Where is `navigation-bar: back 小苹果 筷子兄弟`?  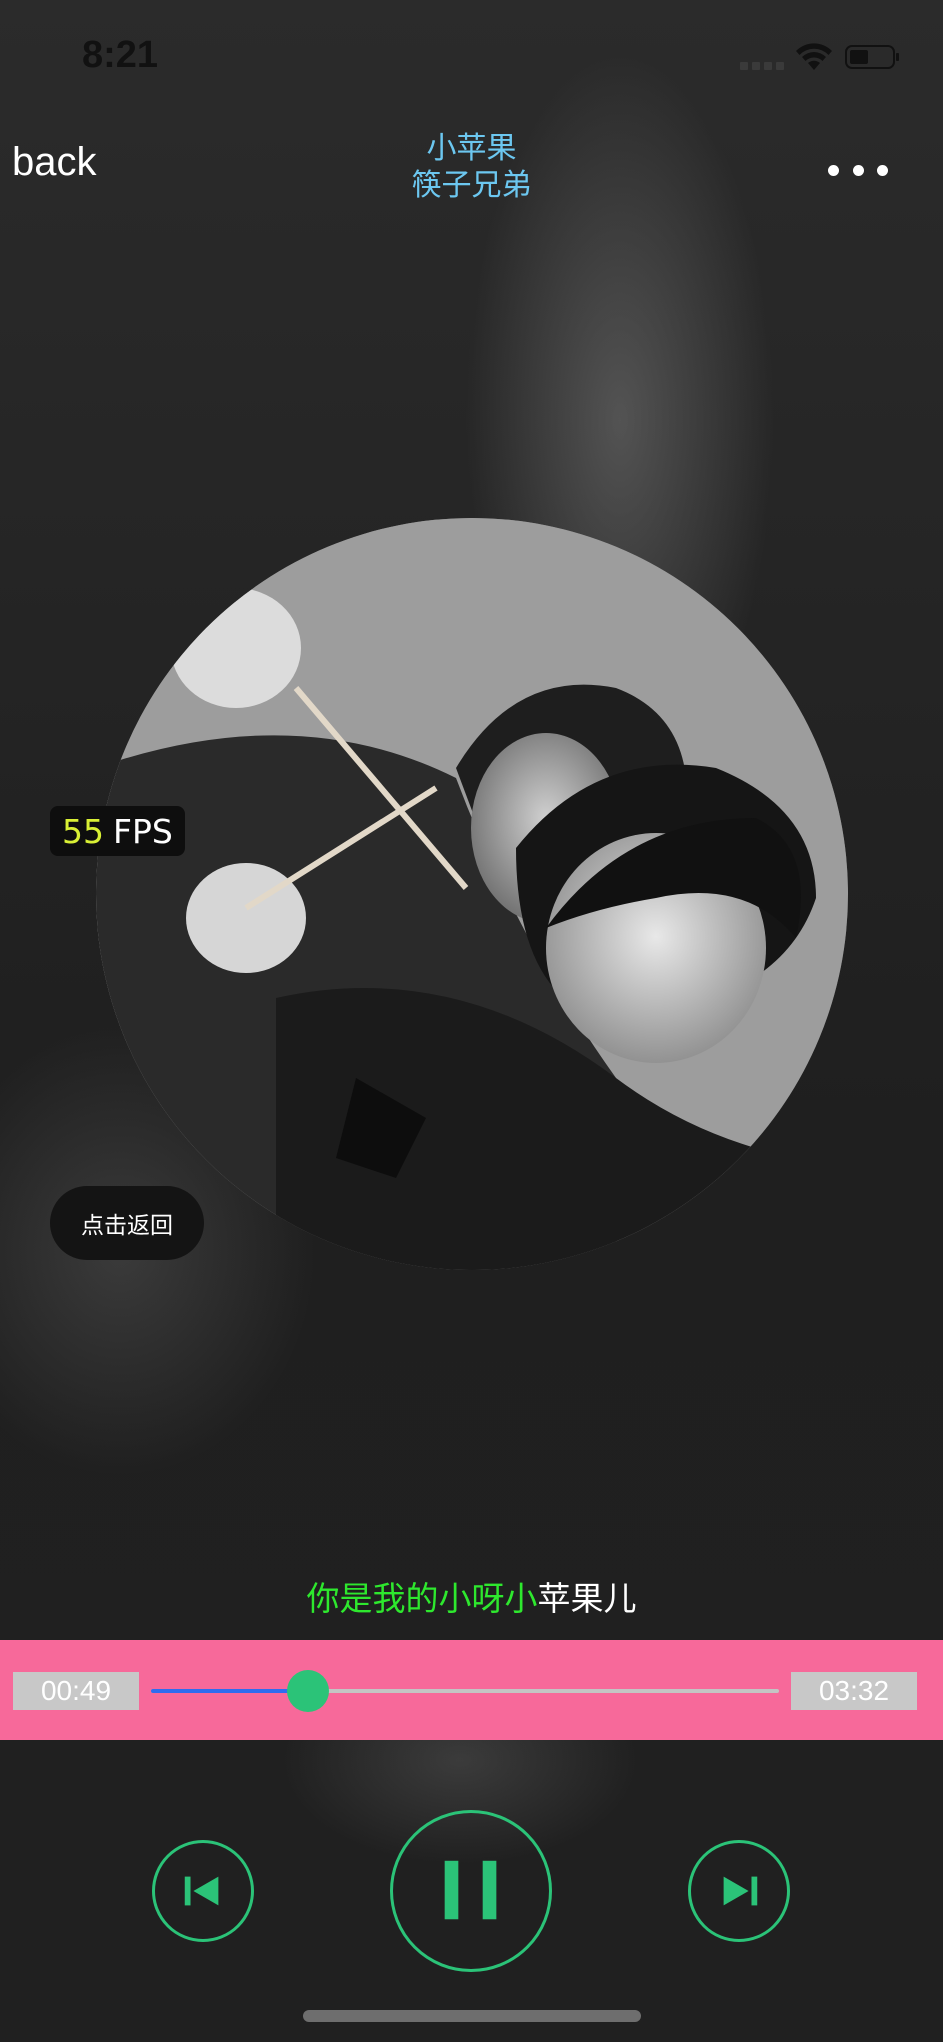 navigation-bar: back 小苹果 筷子兄弟 is located at coordinates (471, 170).